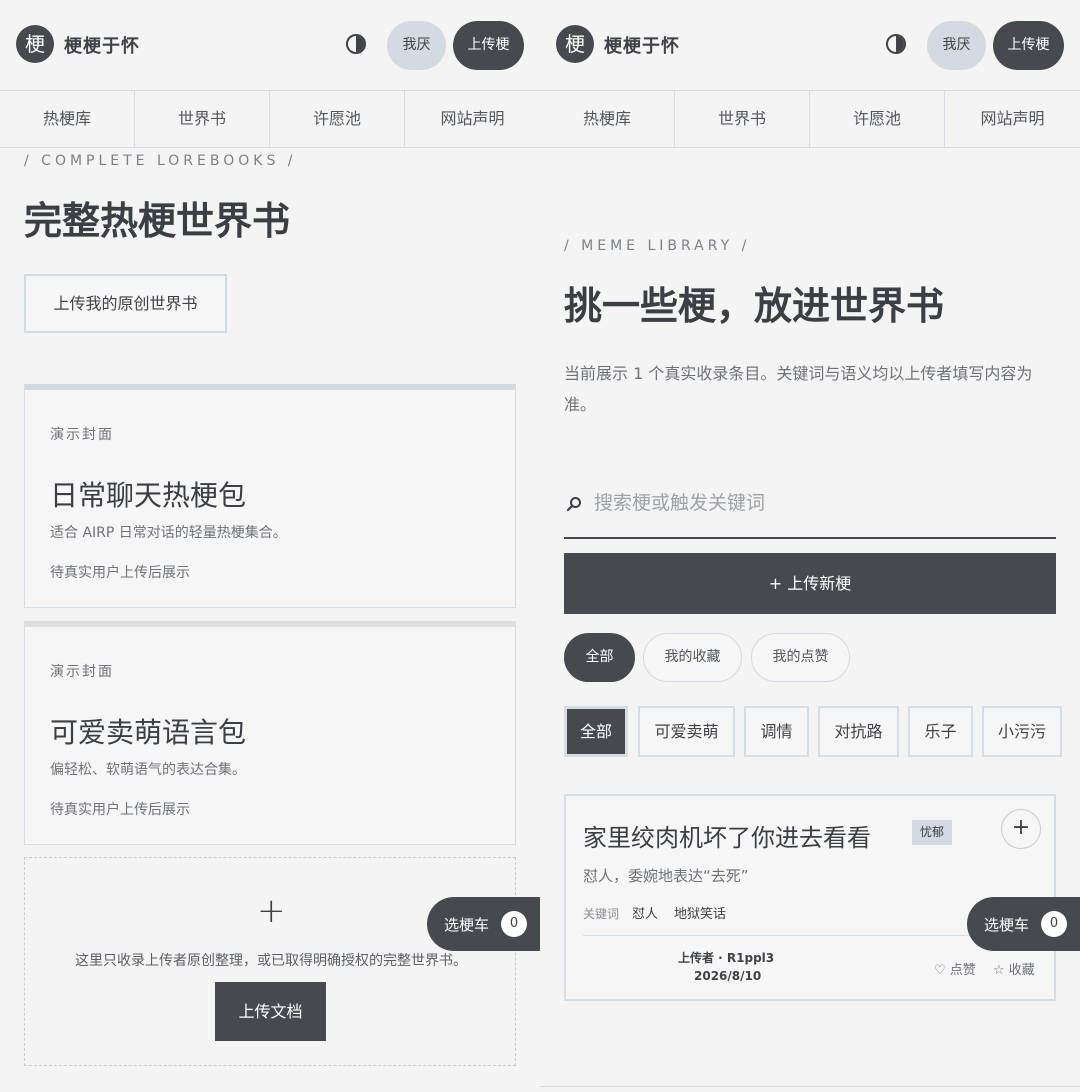 The image size is (1080, 1092). I want to click on page-title: 完整热梗世界书, so click(157, 221).